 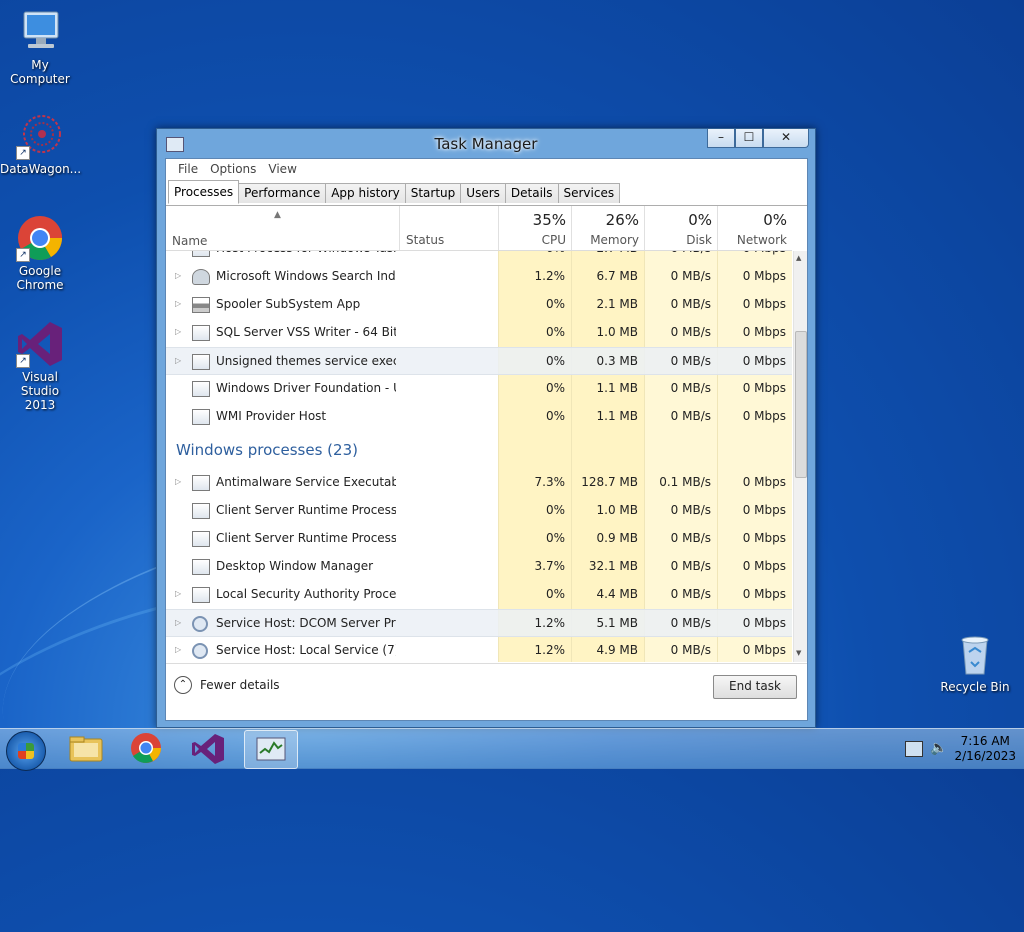 What do you see at coordinates (282, 169) in the screenshot?
I see `menu-view: View` at bounding box center [282, 169].